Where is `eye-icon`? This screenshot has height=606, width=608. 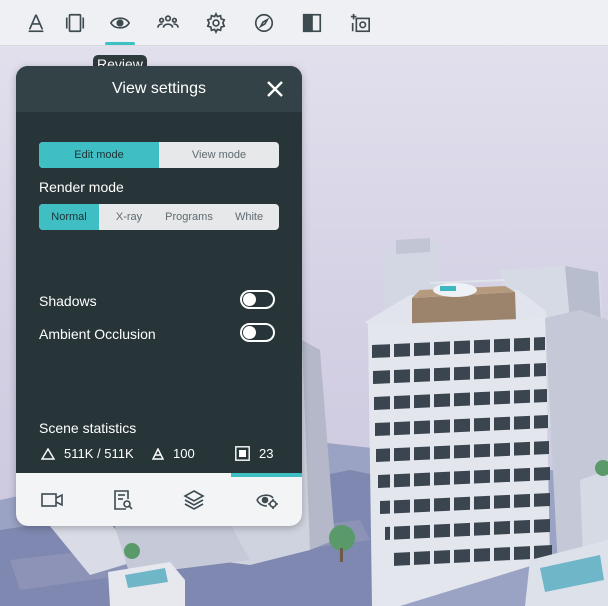 eye-icon is located at coordinates (120, 23).